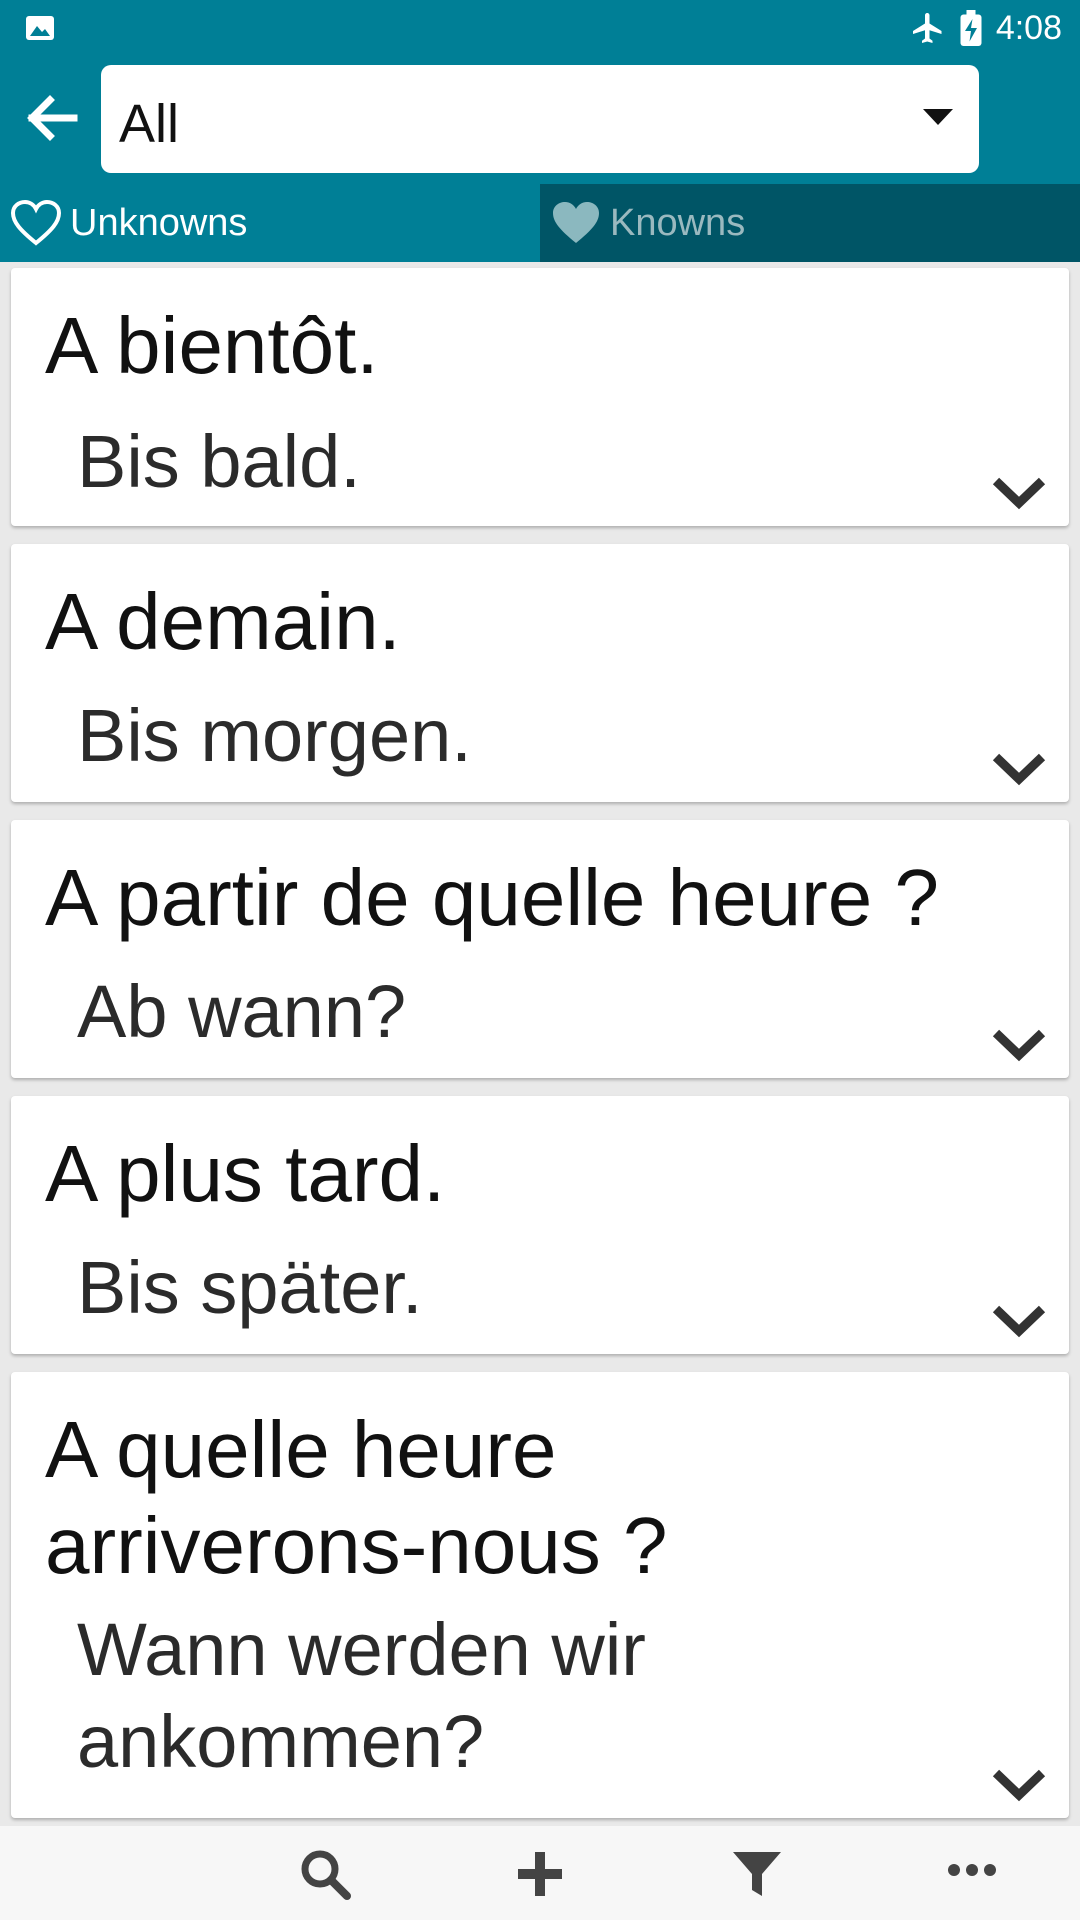 This screenshot has height=1920, width=1080. Describe the element at coordinates (242, 1011) in the screenshot. I see `phrase-german: Ab wann?` at that location.